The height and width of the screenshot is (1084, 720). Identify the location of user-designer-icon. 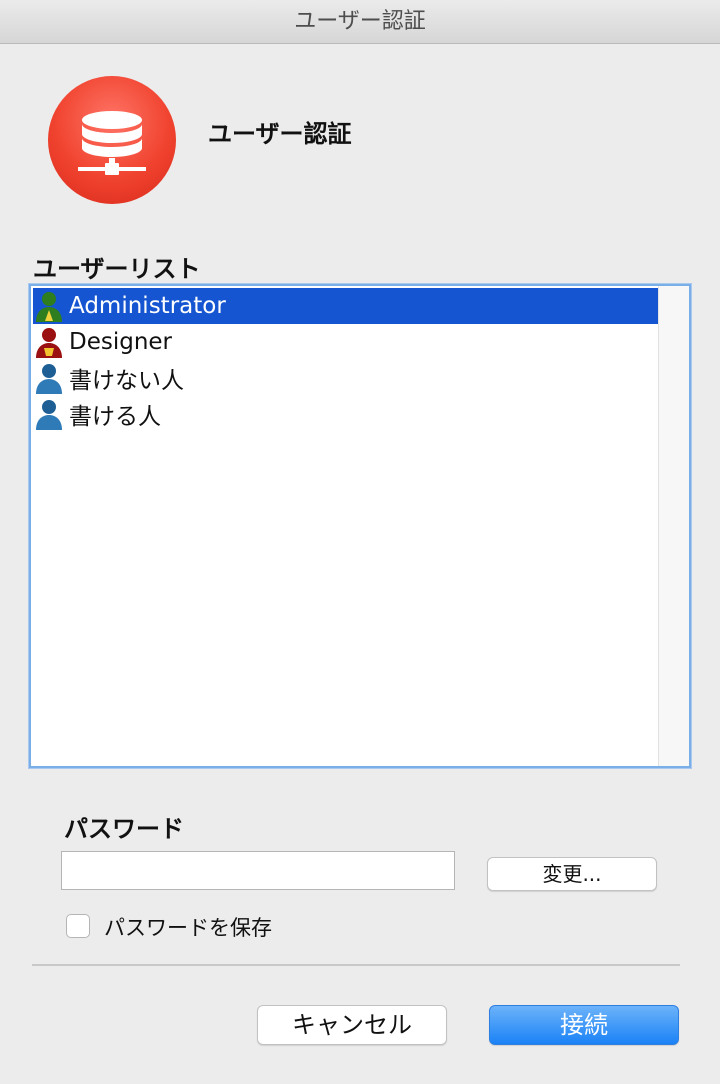
(49, 343).